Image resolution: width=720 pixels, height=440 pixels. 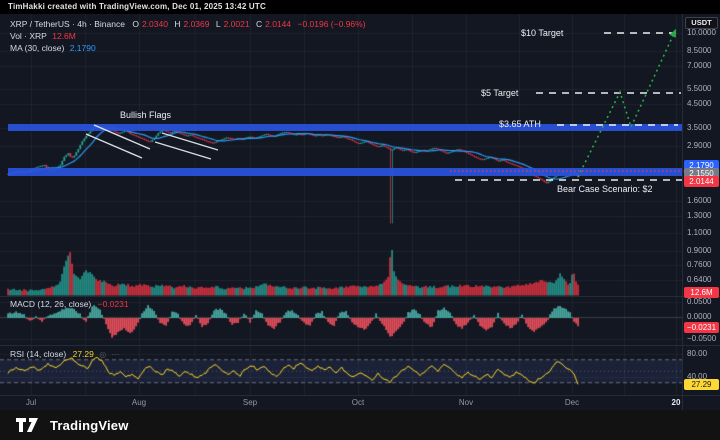 I want to click on ma-label: MA (30, close), so click(x=37, y=48).